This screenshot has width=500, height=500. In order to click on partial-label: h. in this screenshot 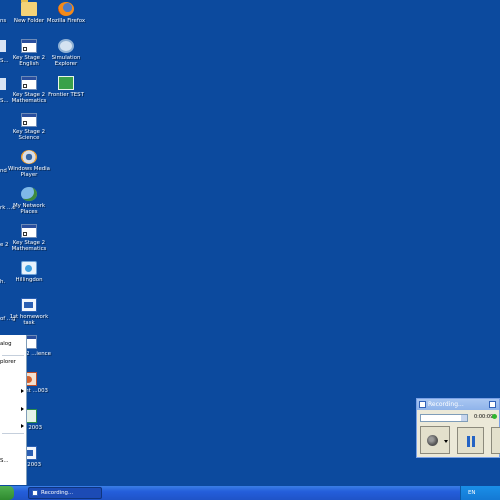, I will do `click(3, 282)`.